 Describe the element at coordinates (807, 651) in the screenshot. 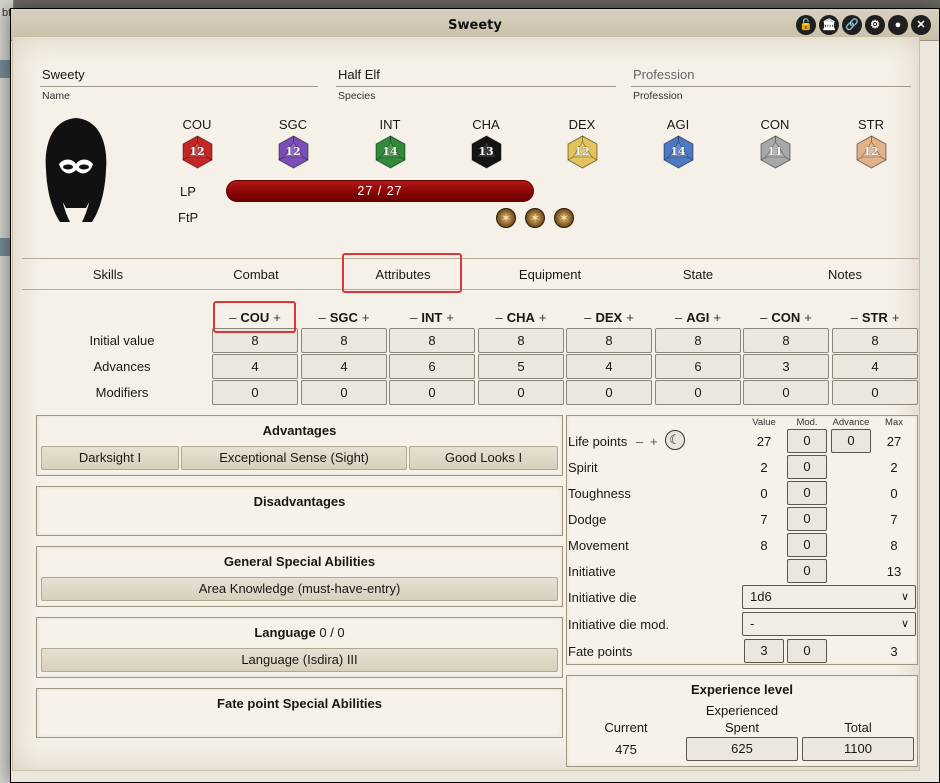

I see `fate-points-mod: 0` at that location.